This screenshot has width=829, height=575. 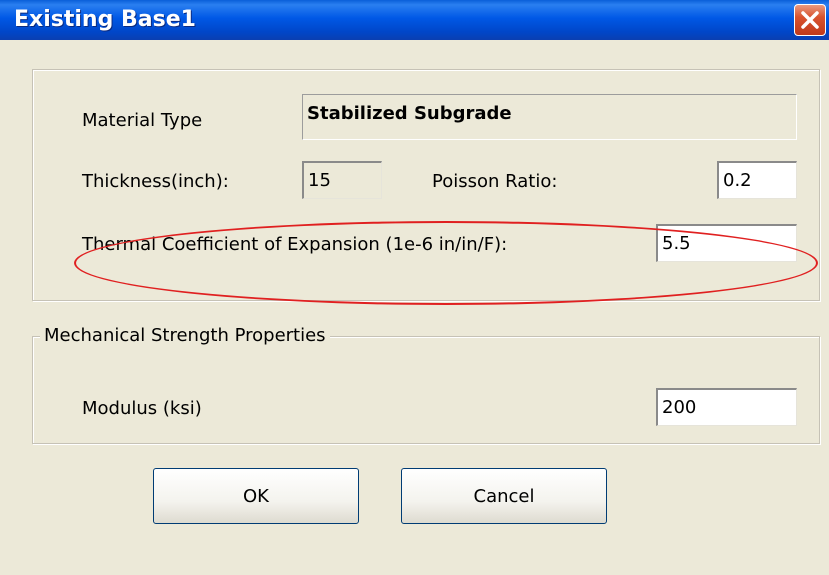 I want to click on ok-button: OK, so click(x=256, y=496).